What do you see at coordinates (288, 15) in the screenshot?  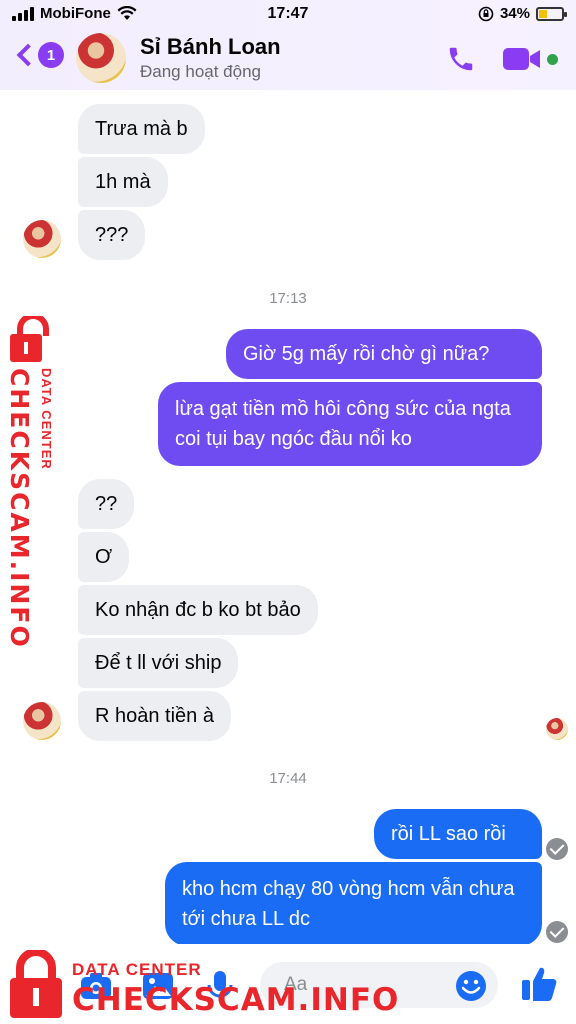 I see `status-bar: MobiFone 17:47 34%` at bounding box center [288, 15].